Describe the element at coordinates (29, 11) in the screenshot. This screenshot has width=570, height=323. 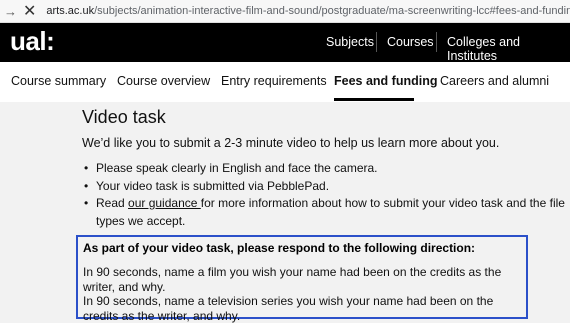
I see `close-icon: ✕` at that location.